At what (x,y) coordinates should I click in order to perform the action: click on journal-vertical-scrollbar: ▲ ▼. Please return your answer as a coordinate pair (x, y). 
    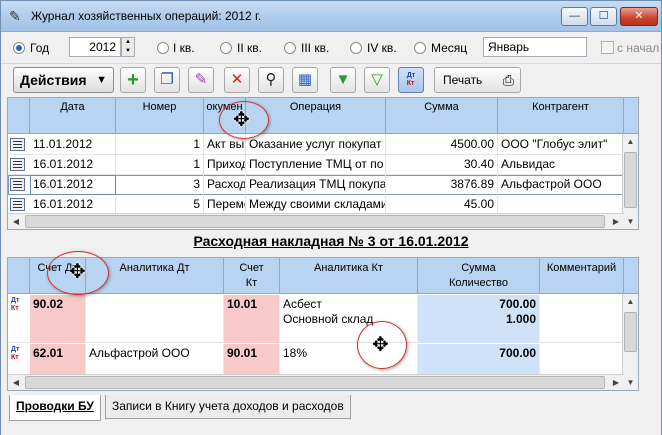
    Looking at the image, I should click on (630, 181).